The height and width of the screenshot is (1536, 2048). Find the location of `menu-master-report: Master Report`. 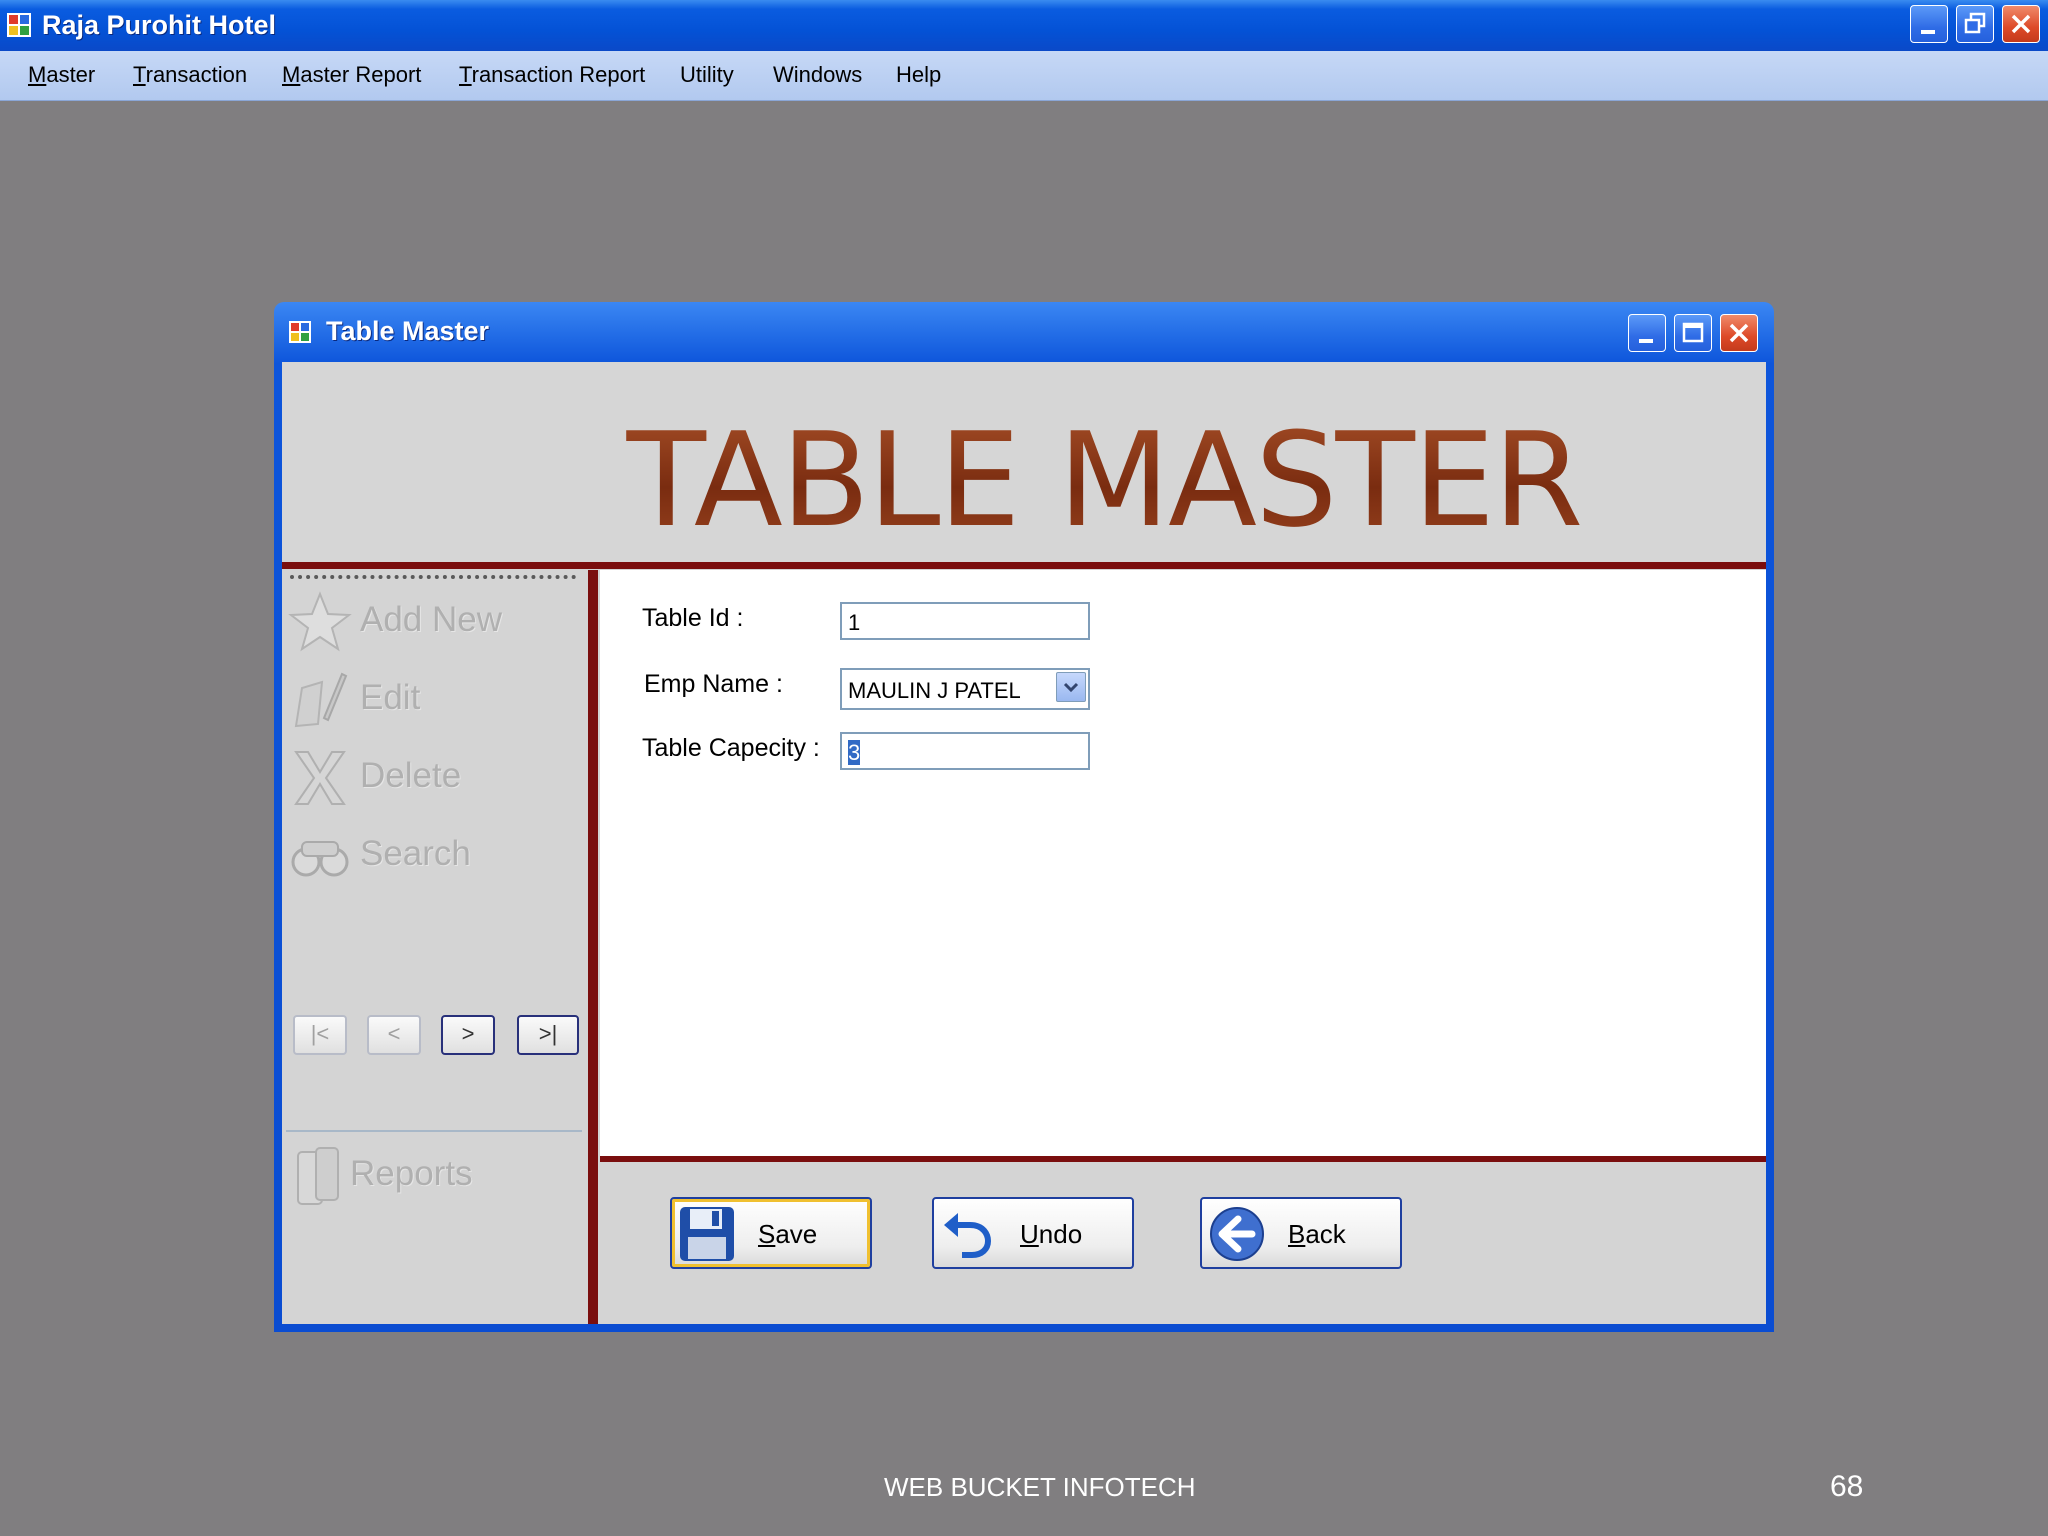

menu-master-report: Master Report is located at coordinates (351, 75).